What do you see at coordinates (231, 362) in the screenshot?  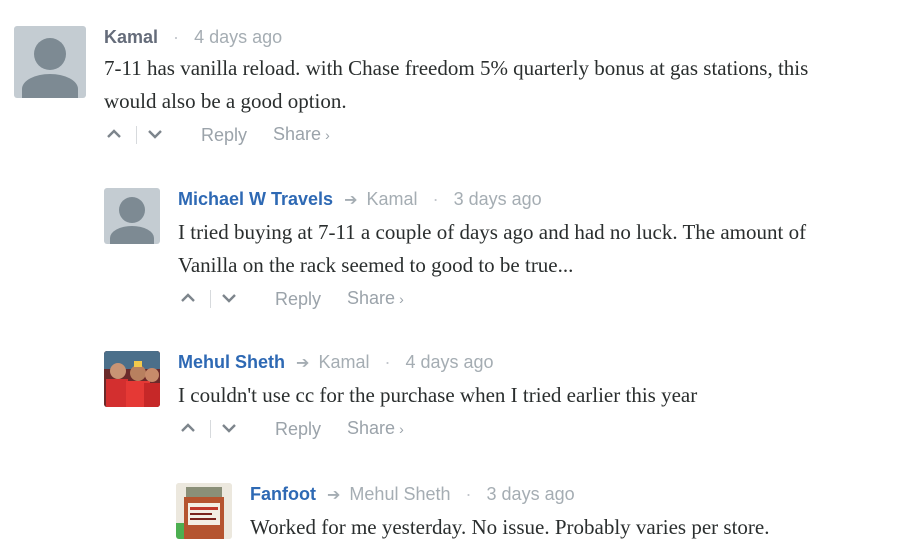 I see `comment-author: Mehul Sheth` at bounding box center [231, 362].